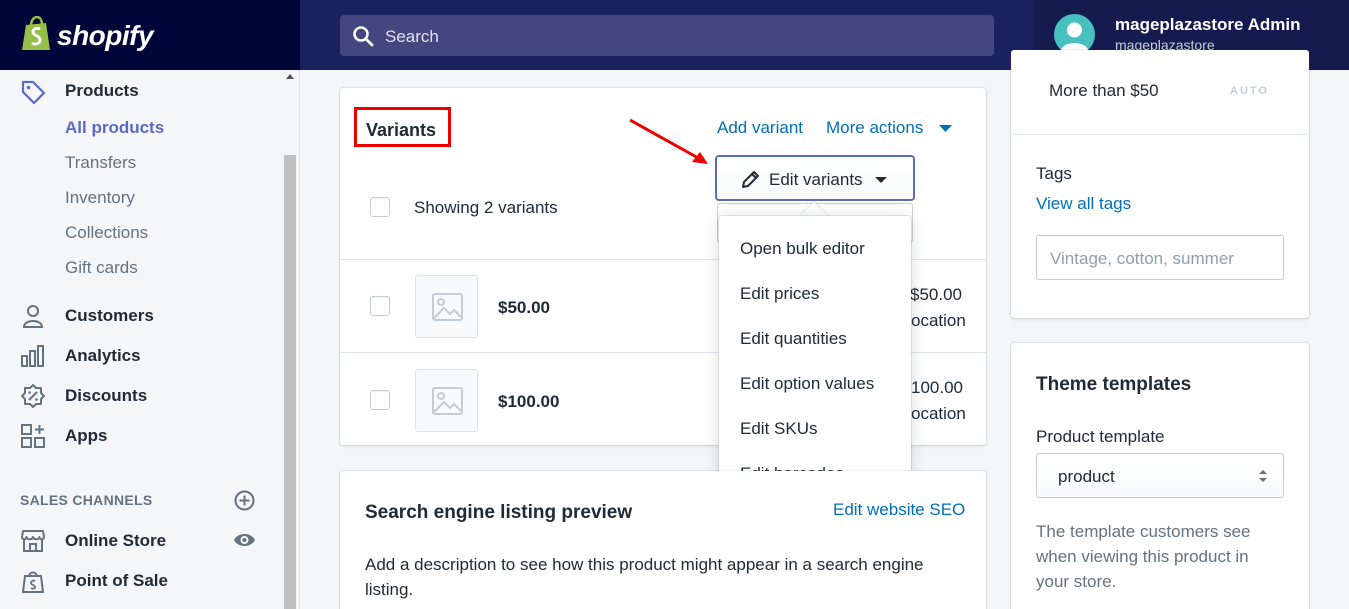  What do you see at coordinates (1086, 476) in the screenshot?
I see `template-value: product` at bounding box center [1086, 476].